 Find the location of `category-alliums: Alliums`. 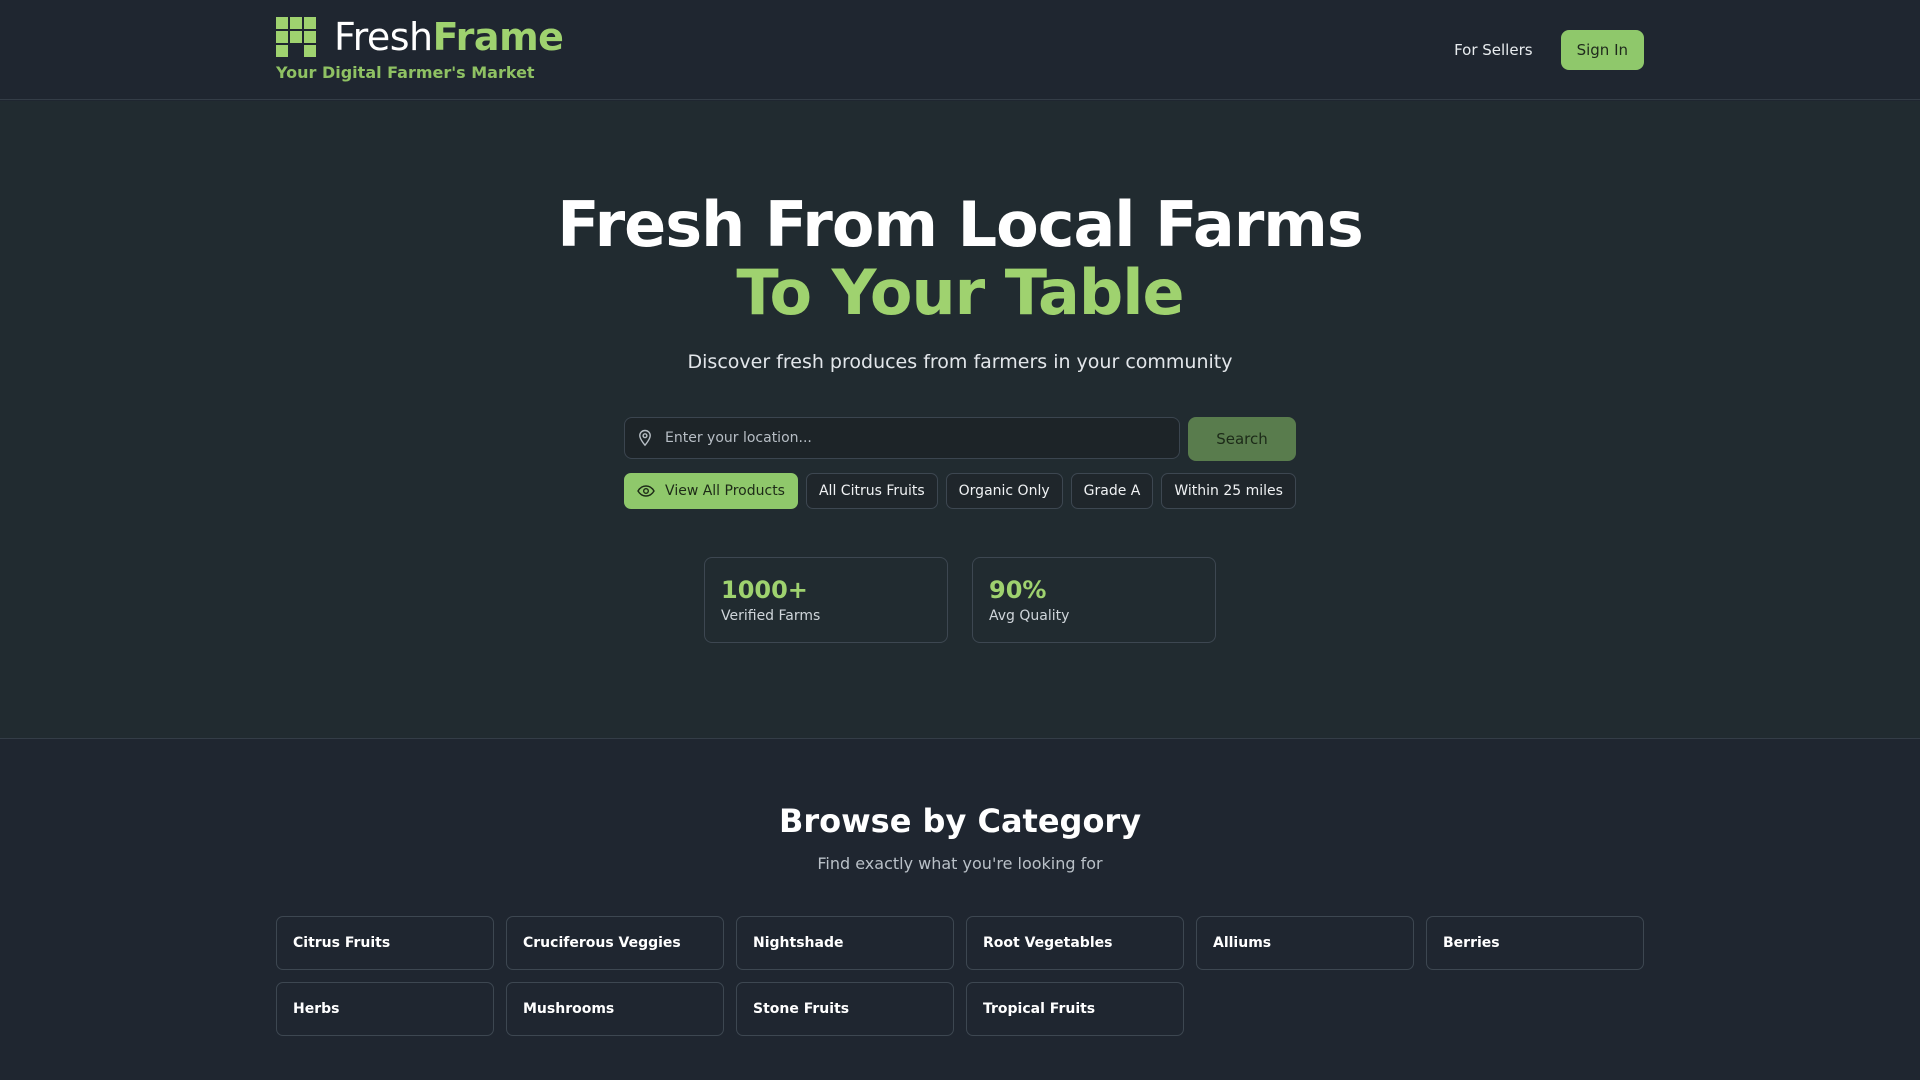

category-alliums: Alliums is located at coordinates (1305, 943).